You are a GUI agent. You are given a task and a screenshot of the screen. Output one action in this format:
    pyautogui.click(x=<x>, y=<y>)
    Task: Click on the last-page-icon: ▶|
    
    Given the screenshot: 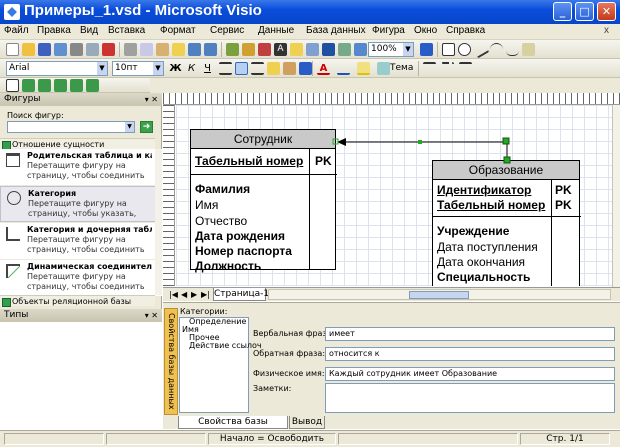 What is the action you would take?
    pyautogui.click(x=205, y=294)
    